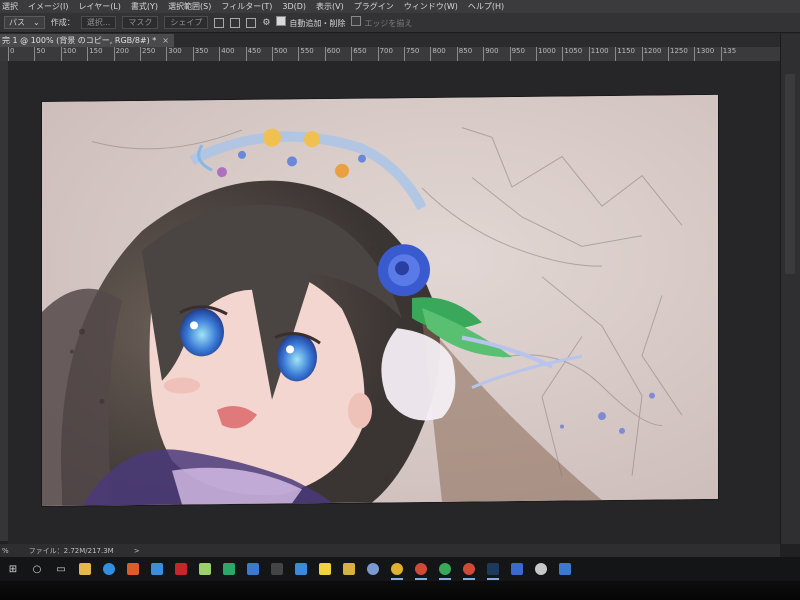  I want to click on auto-add-delete-toggle: 自動追加・削除, so click(310, 22).